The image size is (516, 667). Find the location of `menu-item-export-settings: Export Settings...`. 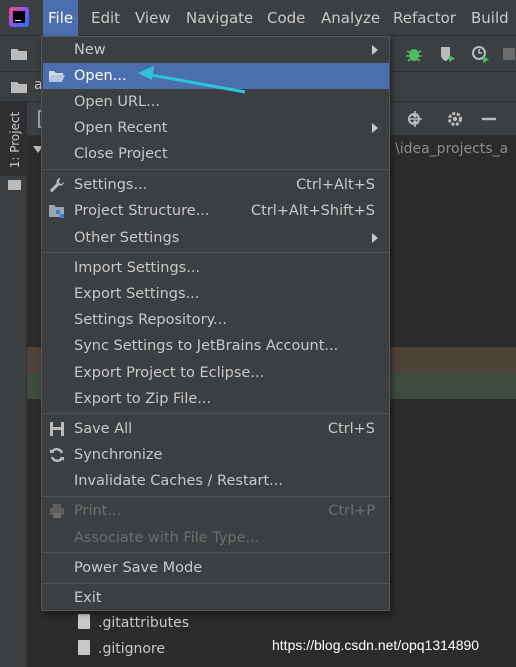

menu-item-export-settings: Export Settings... is located at coordinates (216, 294).